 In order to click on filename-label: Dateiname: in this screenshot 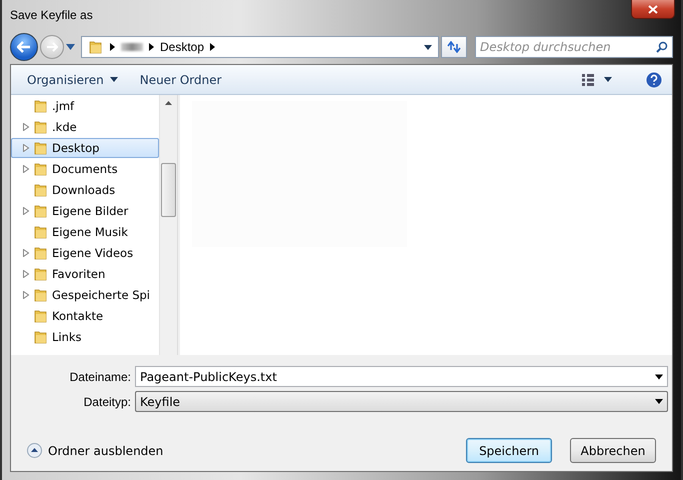, I will do `click(99, 377)`.